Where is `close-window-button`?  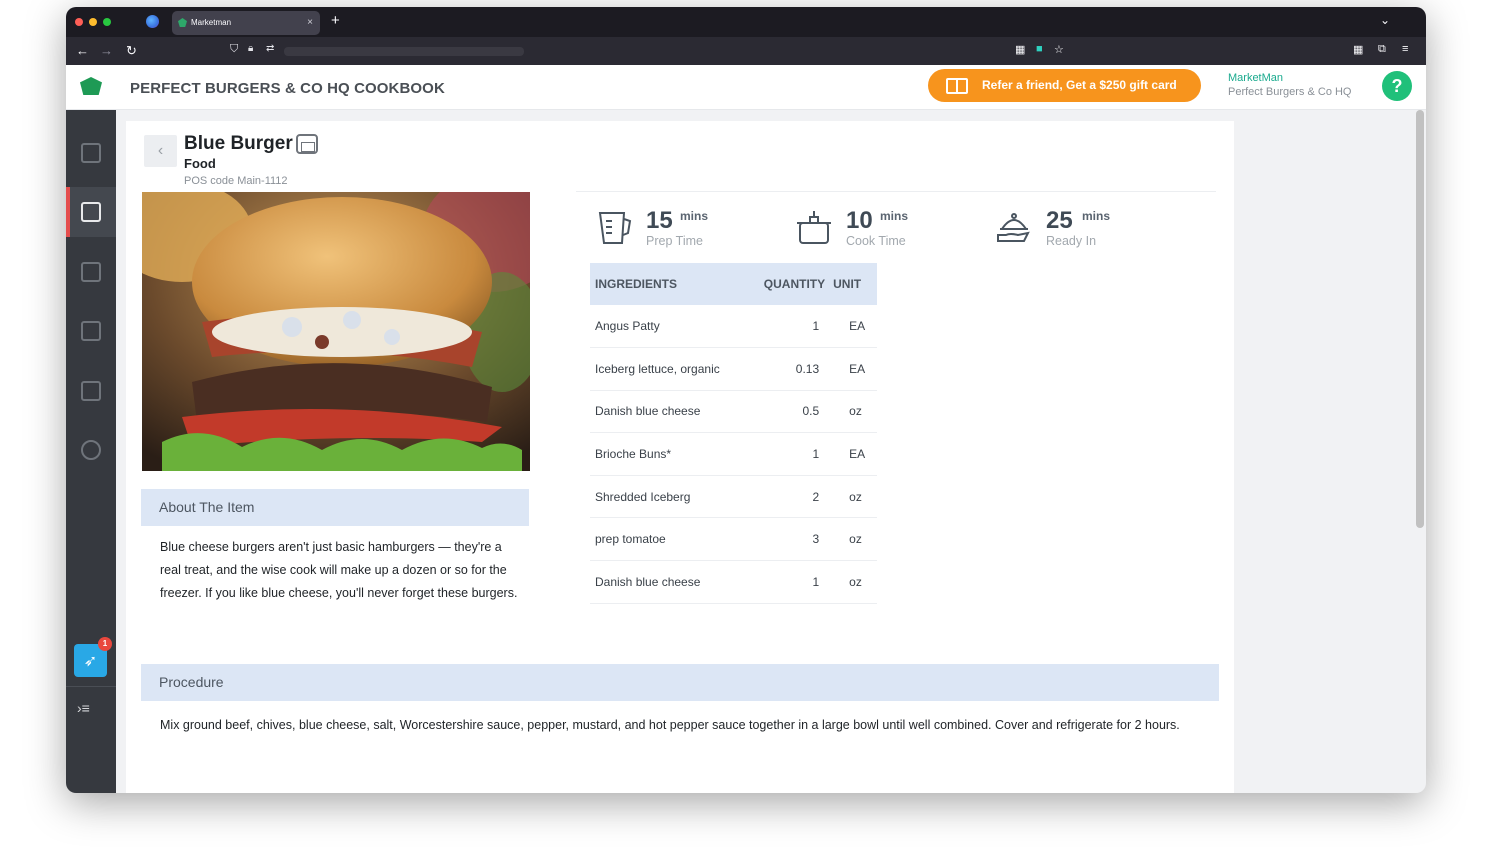 close-window-button is located at coordinates (79, 22).